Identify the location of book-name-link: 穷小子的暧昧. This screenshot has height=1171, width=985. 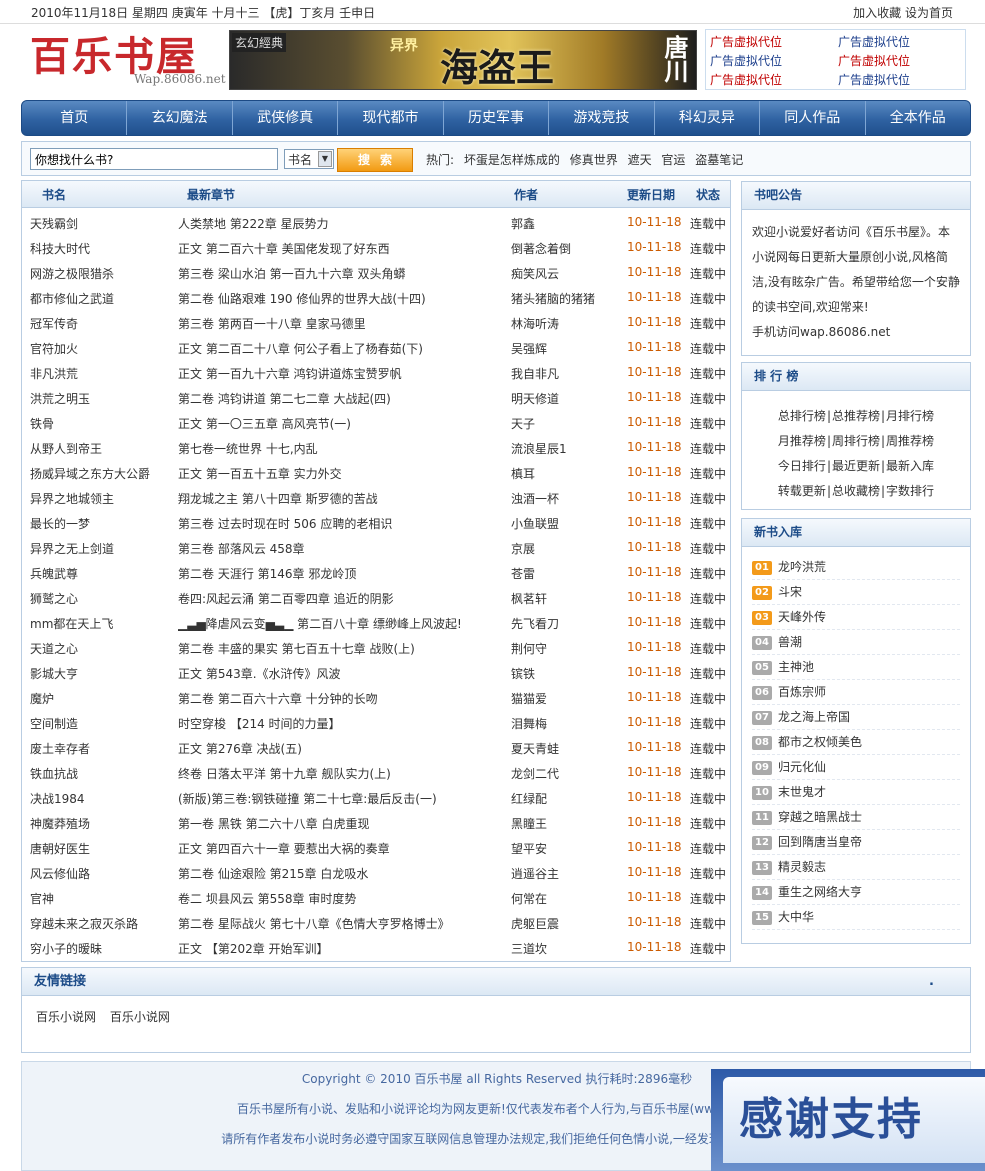
(102, 948).